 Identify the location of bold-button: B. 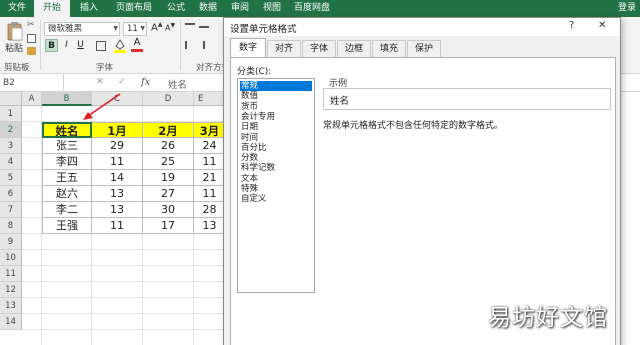
(51, 45).